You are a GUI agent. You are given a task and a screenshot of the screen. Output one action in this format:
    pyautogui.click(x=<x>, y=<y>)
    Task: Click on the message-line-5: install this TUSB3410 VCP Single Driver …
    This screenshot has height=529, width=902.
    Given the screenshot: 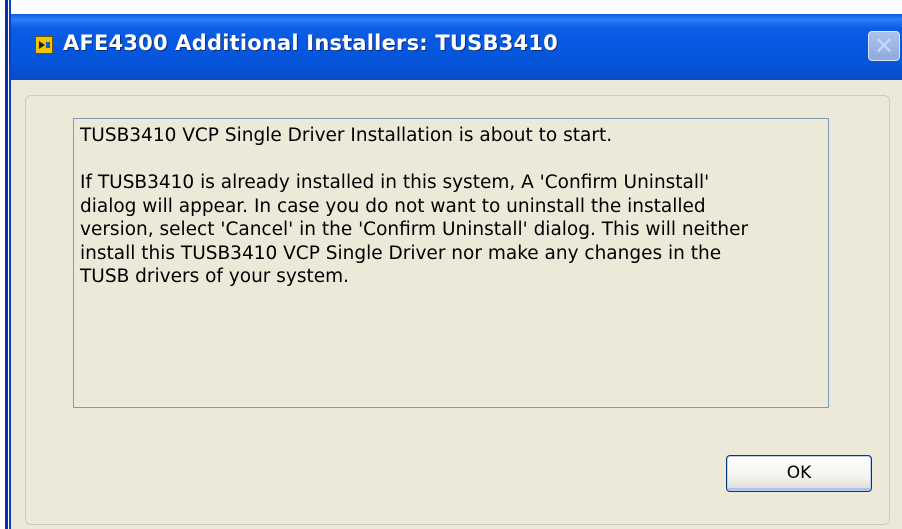 What is the action you would take?
    pyautogui.click(x=401, y=253)
    